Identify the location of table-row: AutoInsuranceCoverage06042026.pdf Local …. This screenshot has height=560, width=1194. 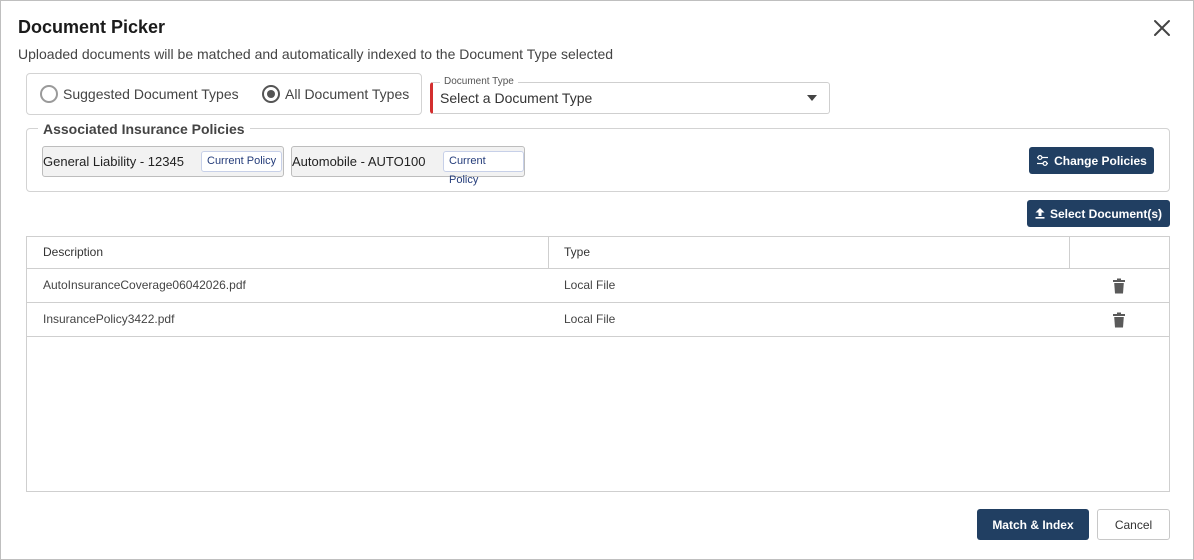
(598, 286).